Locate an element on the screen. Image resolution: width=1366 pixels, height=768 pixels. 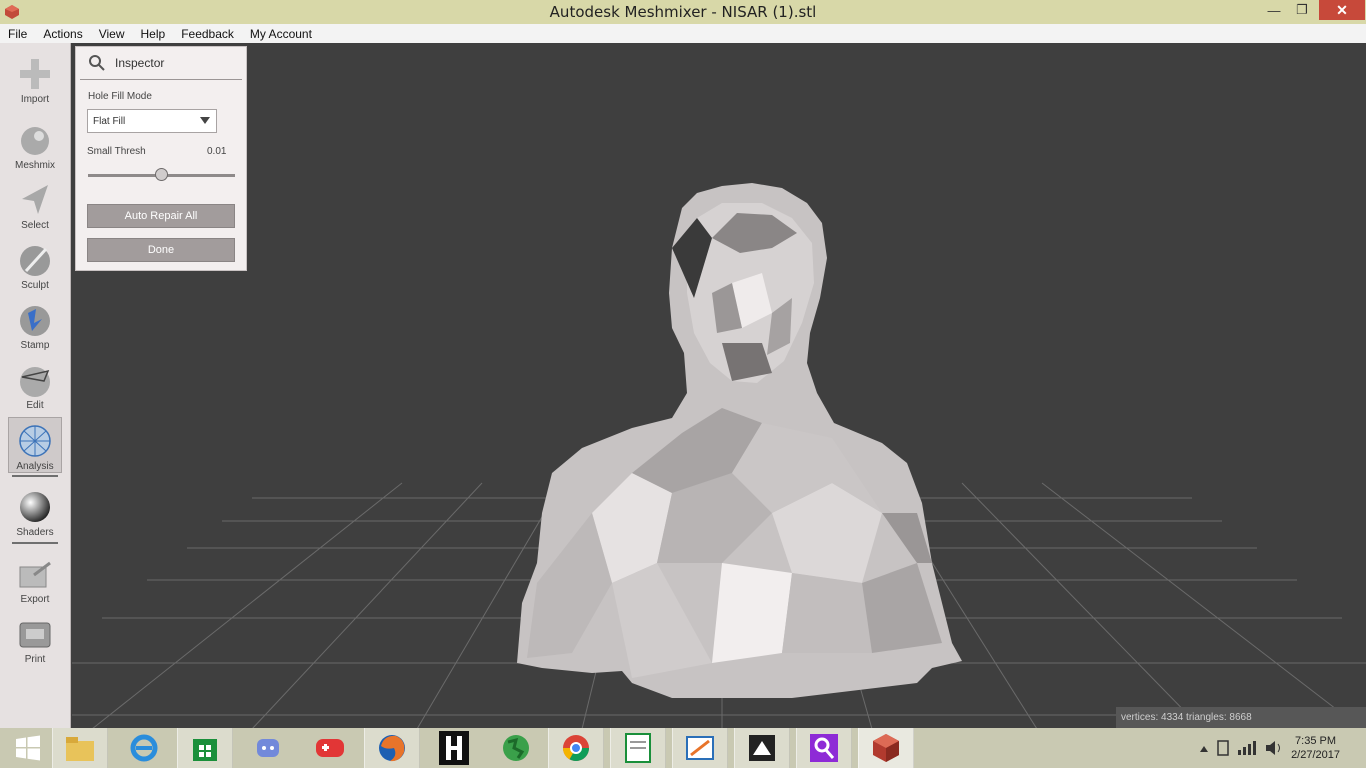
sketch-icon is located at coordinates (700, 748).